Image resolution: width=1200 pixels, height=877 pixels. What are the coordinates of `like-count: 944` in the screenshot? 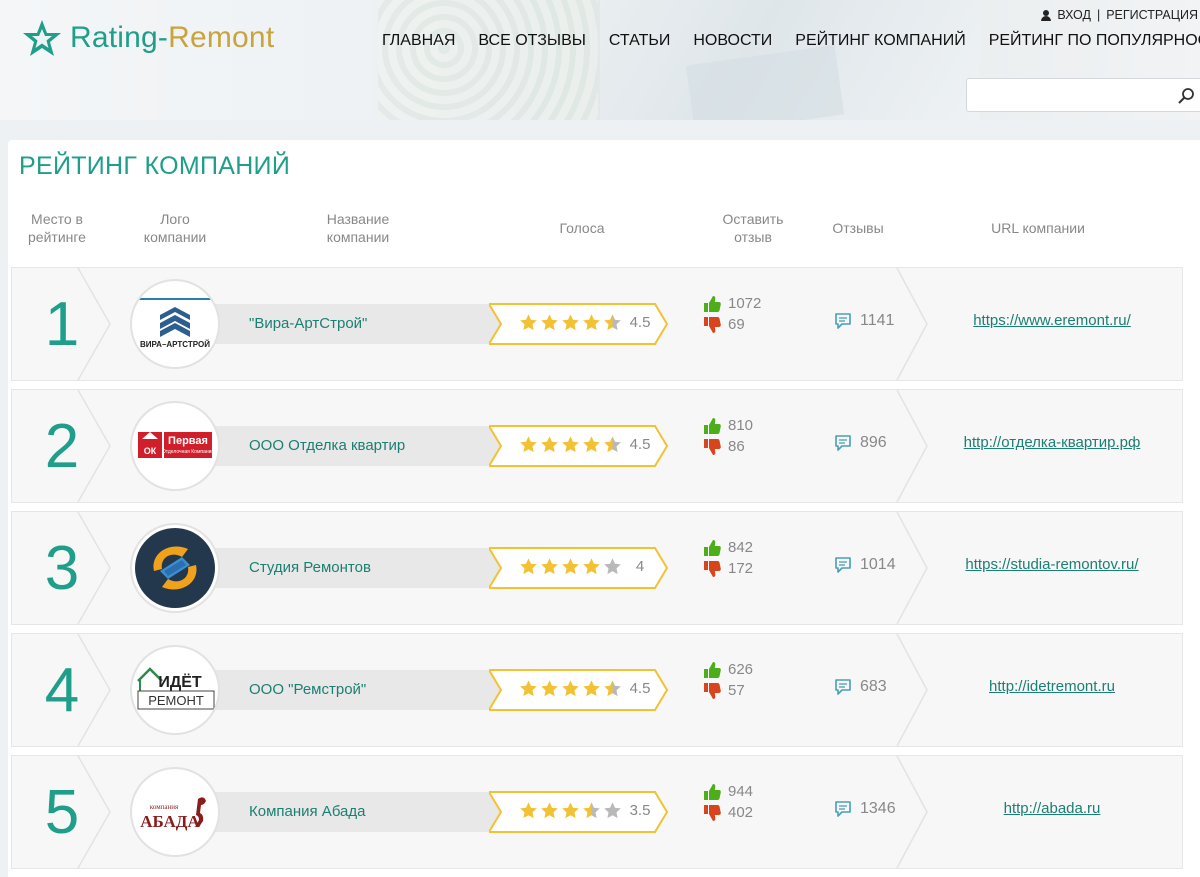 It's located at (741, 791).